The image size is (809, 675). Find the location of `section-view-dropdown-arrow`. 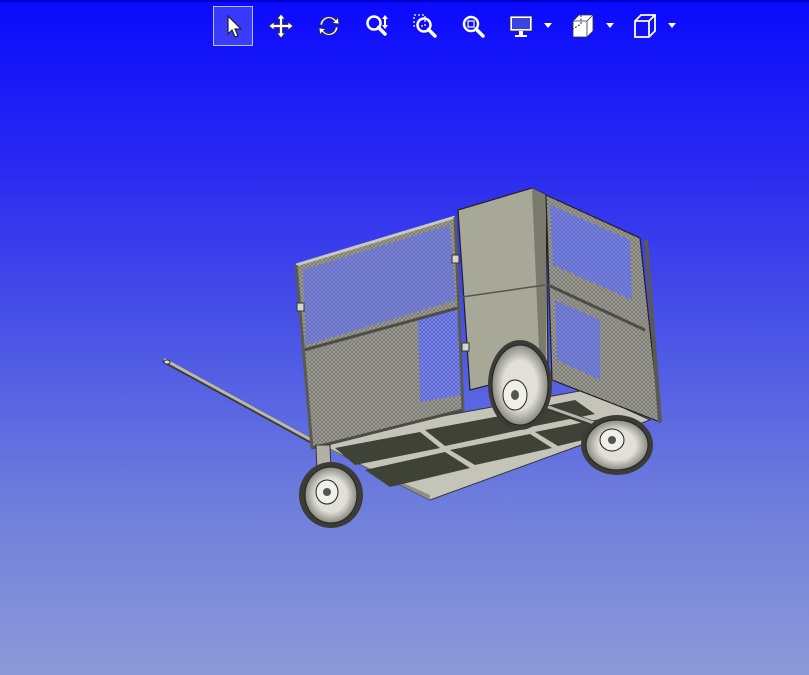

section-view-dropdown-arrow is located at coordinates (610, 26).